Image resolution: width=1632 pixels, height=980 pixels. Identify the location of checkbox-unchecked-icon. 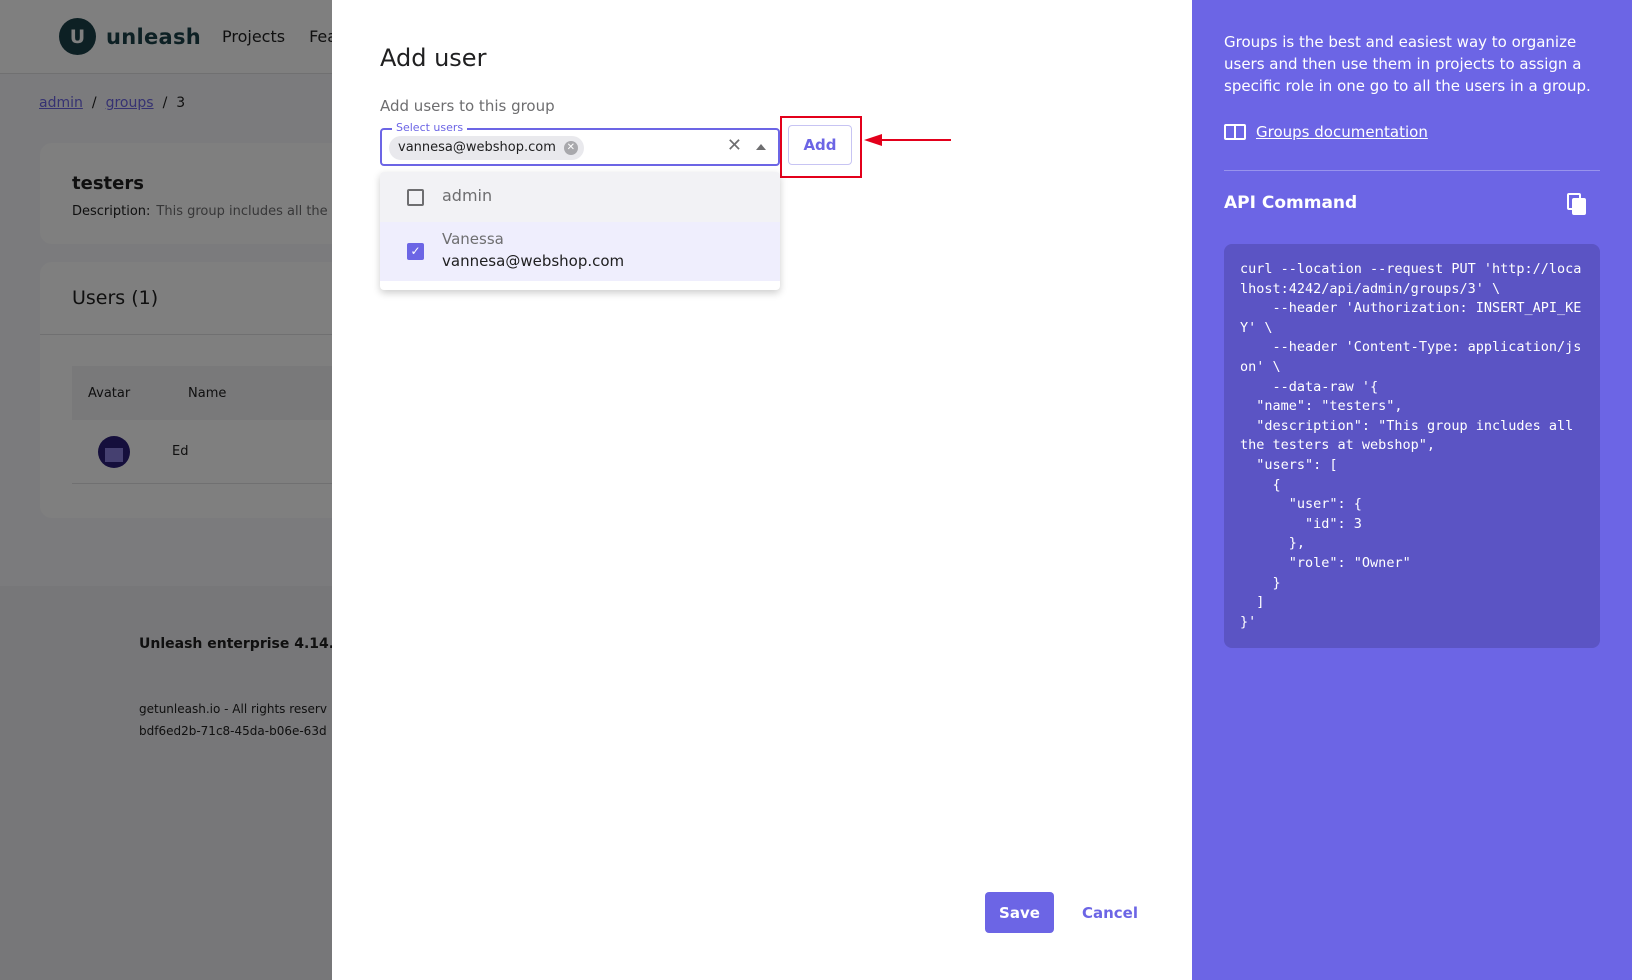
(415, 197).